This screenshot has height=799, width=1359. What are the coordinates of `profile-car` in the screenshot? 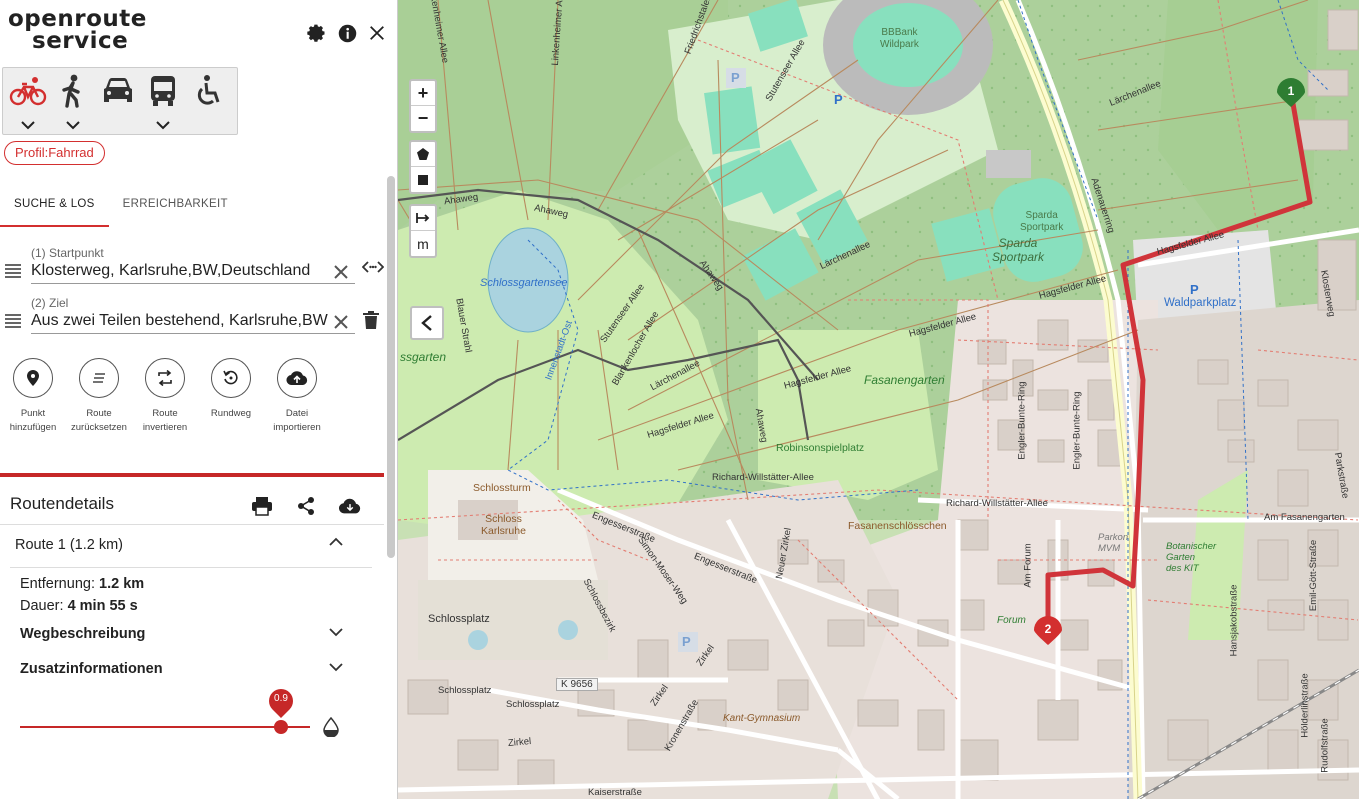 It's located at (118, 104).